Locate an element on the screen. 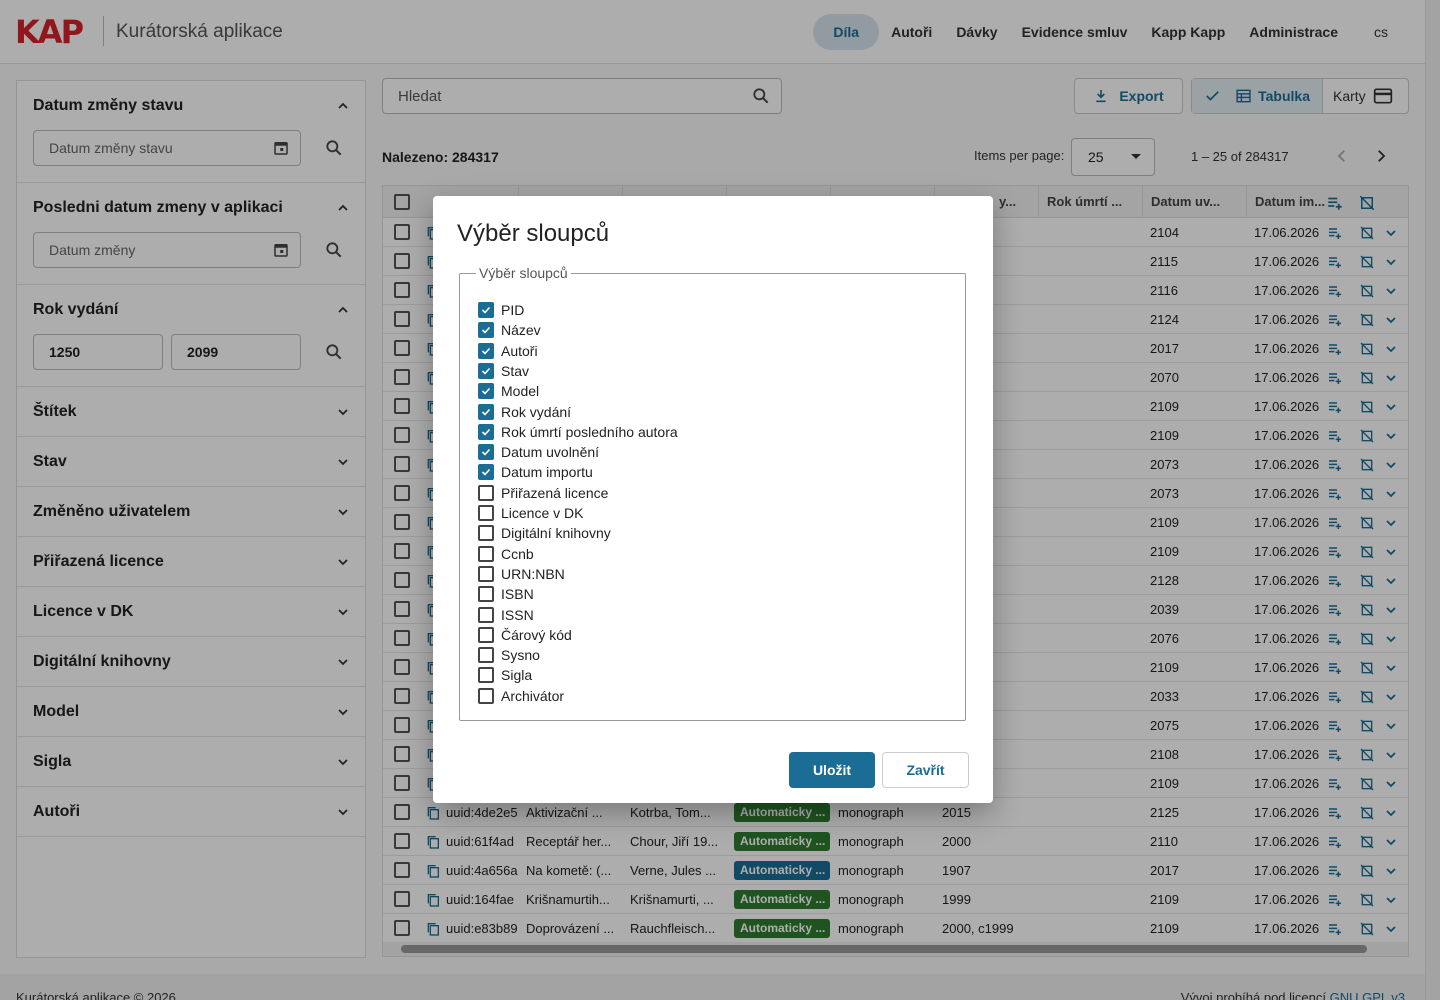 The width and height of the screenshot is (1440, 1000). column-option: PID is located at coordinates (501, 310).